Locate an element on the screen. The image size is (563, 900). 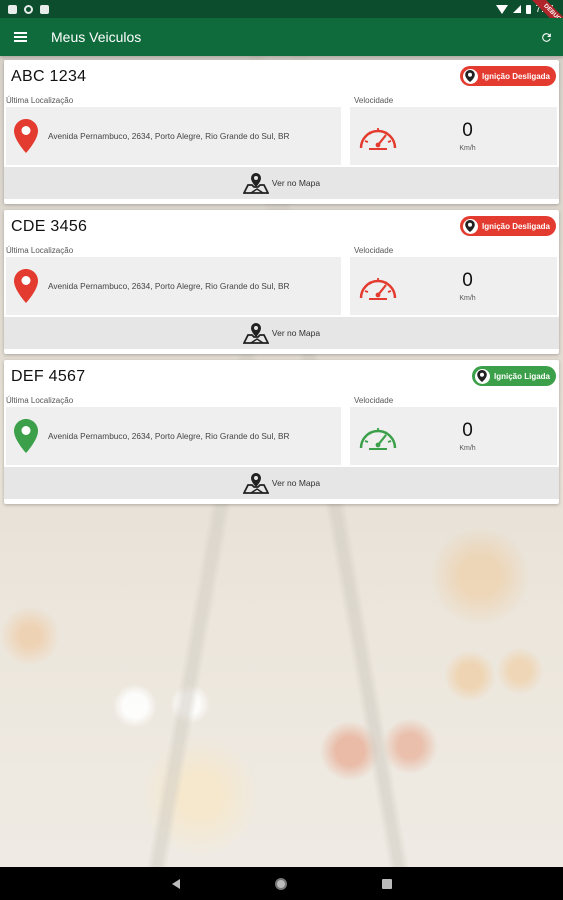
recent-apps-icon is located at coordinates (386, 883).